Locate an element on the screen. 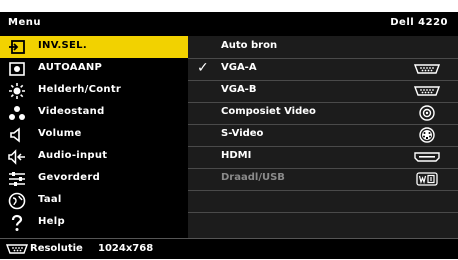 Image resolution: width=458 pixels, height=260 pixels. resolution-label: Resolutie is located at coordinates (56, 248).